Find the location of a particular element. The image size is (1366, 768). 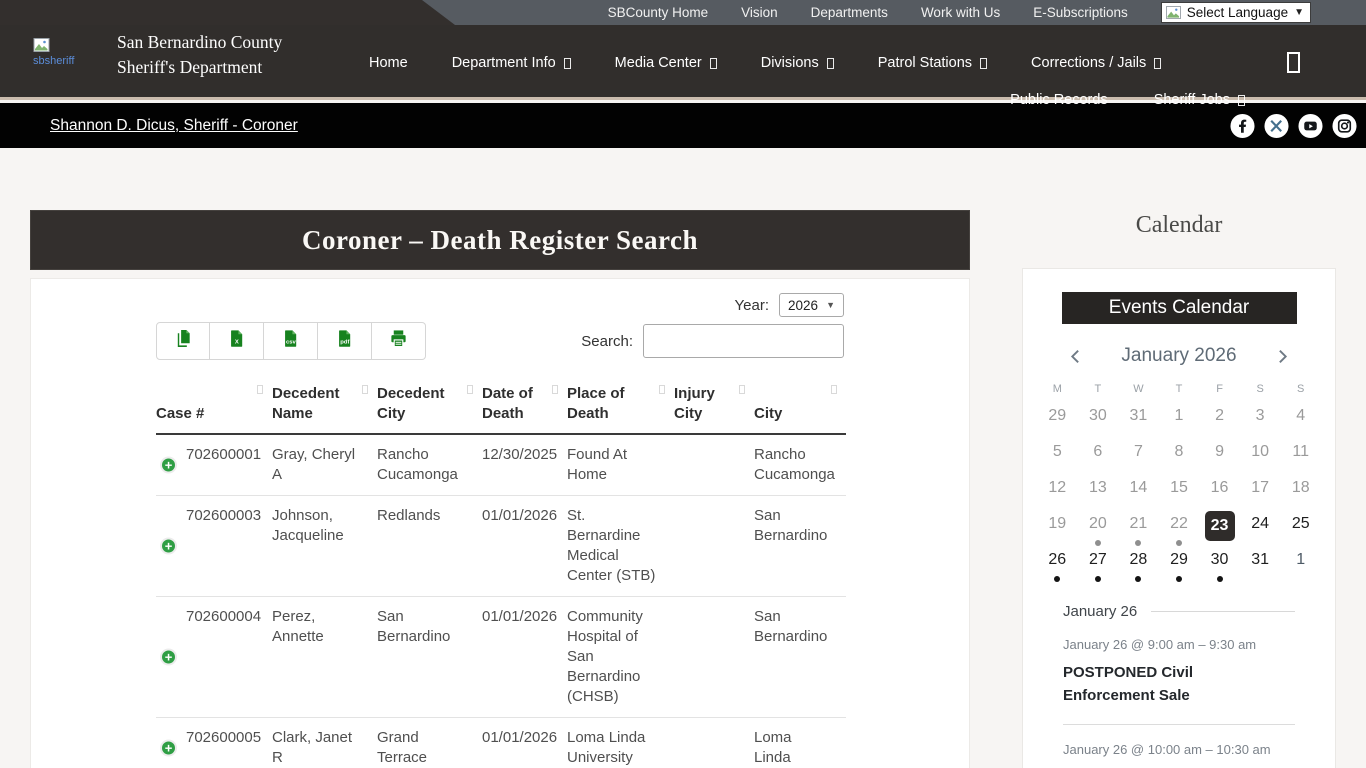

export-excel-button: X is located at coordinates (237, 341).